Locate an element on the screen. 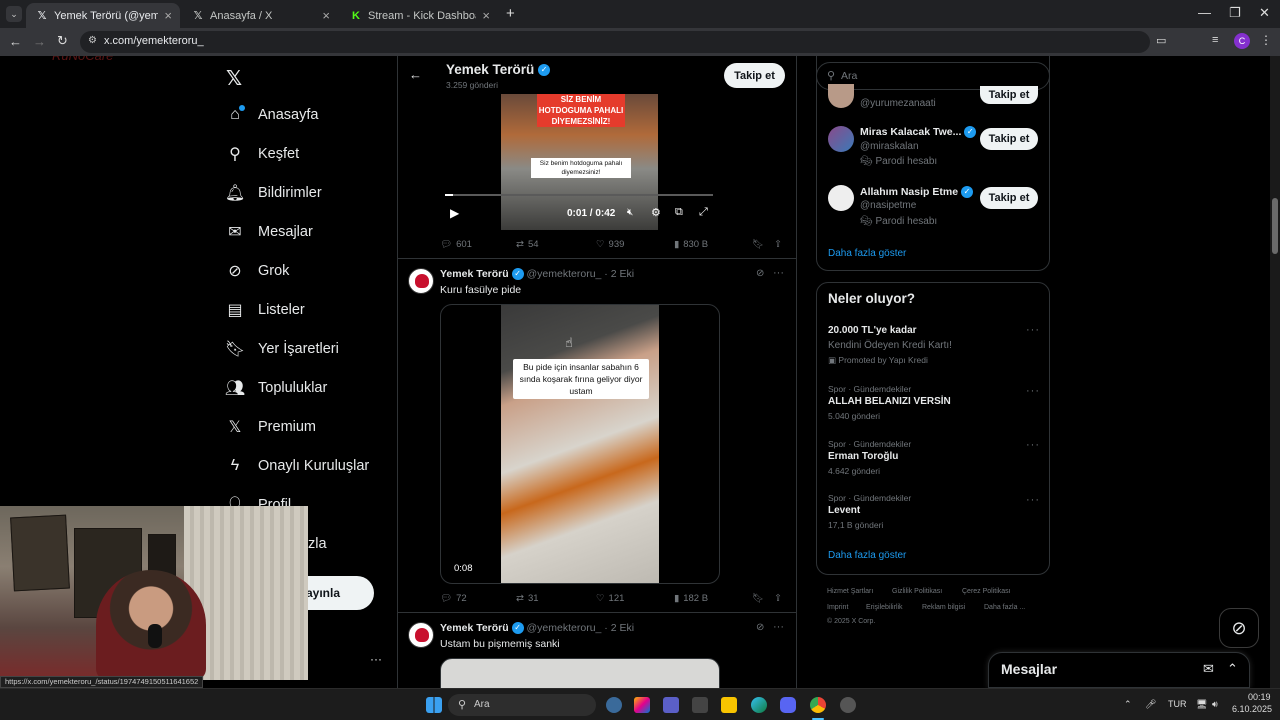  volume-icon: 🔊︎ is located at coordinates (1215, 704).